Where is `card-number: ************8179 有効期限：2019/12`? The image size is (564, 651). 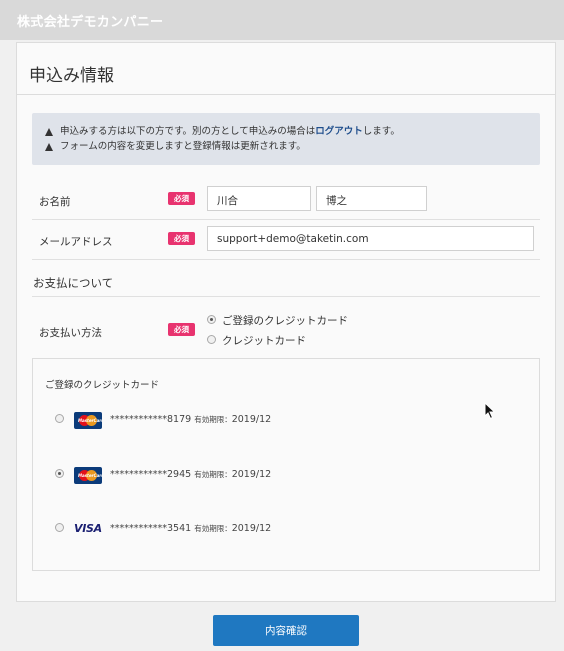 card-number: ************8179 有効期限：2019/12 is located at coordinates (190, 419).